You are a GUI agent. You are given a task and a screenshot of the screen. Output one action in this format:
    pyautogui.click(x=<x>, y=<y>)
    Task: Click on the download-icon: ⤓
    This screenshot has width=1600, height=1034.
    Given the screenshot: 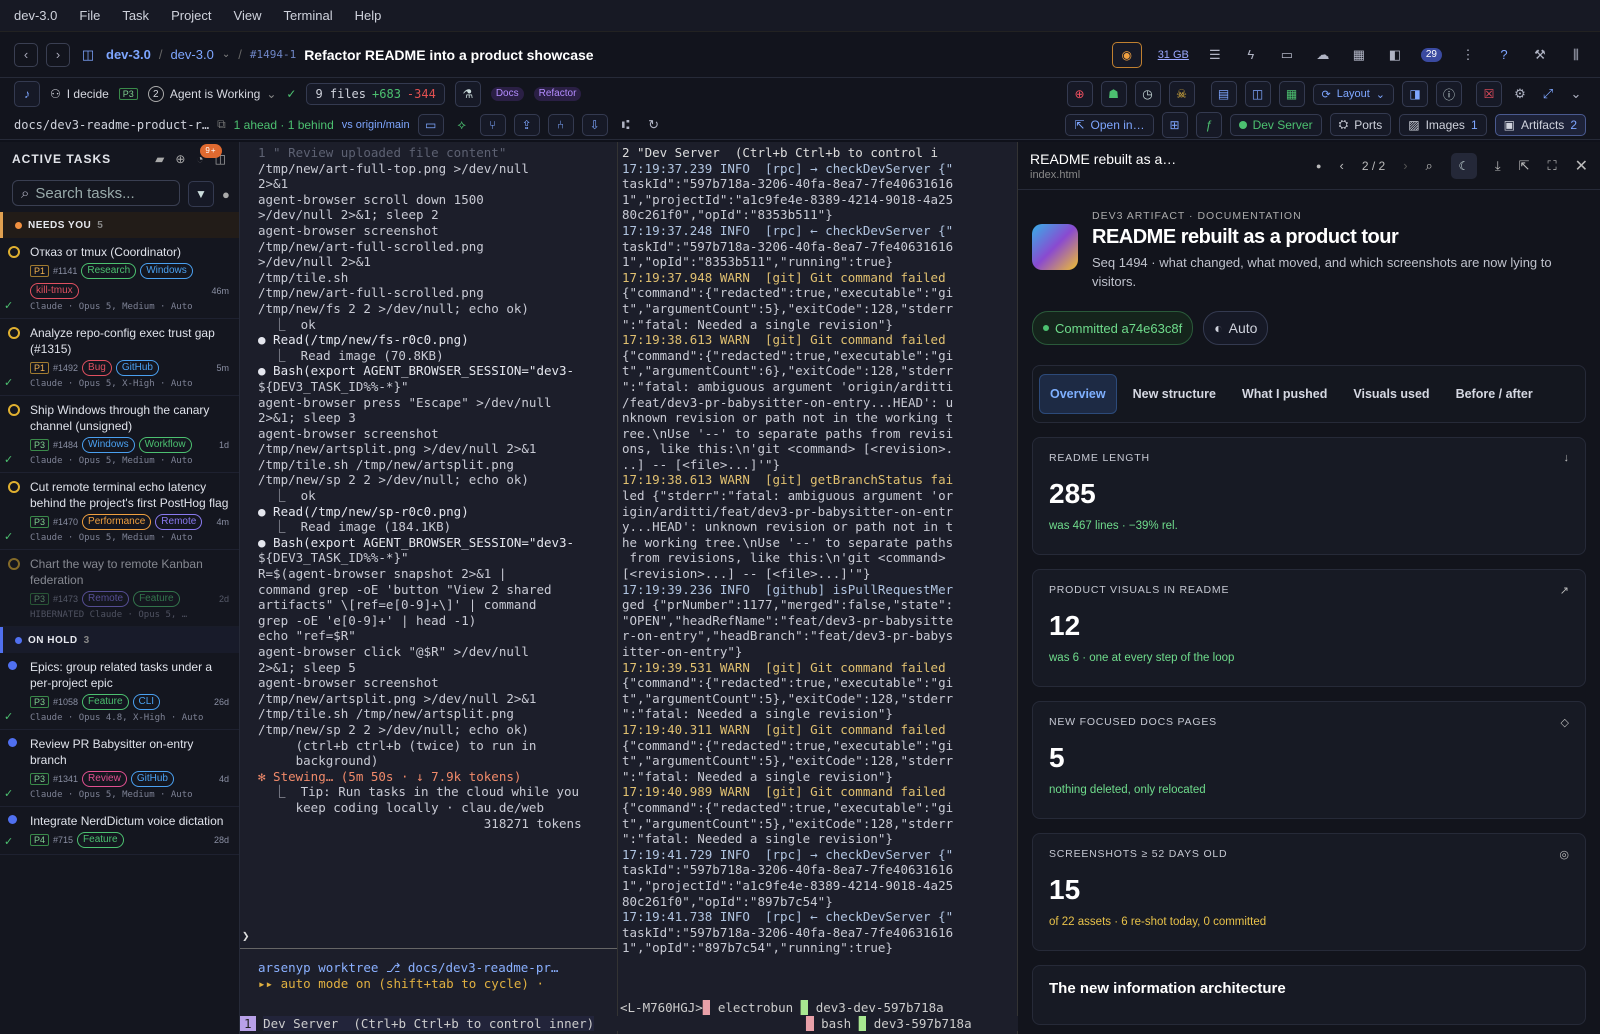 What is the action you would take?
    pyautogui.click(x=1498, y=166)
    